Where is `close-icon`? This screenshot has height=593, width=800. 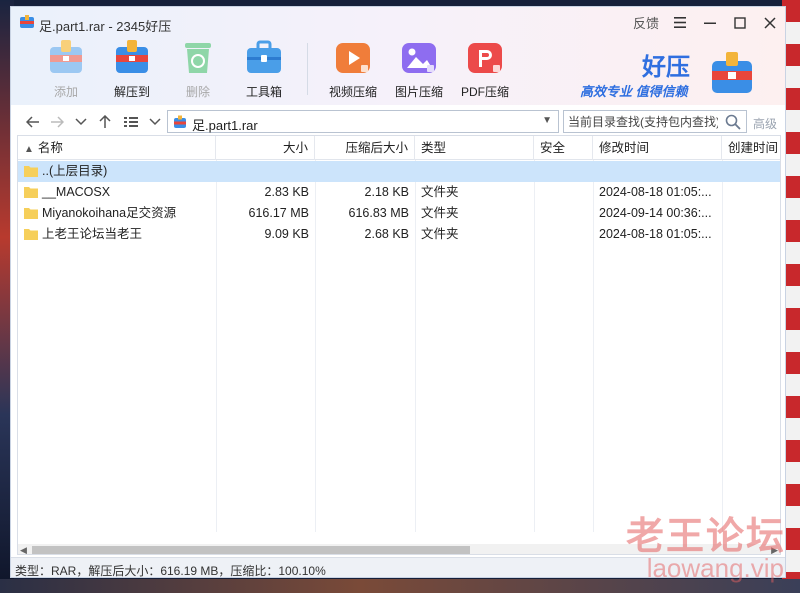
close-icon is located at coordinates (770, 23).